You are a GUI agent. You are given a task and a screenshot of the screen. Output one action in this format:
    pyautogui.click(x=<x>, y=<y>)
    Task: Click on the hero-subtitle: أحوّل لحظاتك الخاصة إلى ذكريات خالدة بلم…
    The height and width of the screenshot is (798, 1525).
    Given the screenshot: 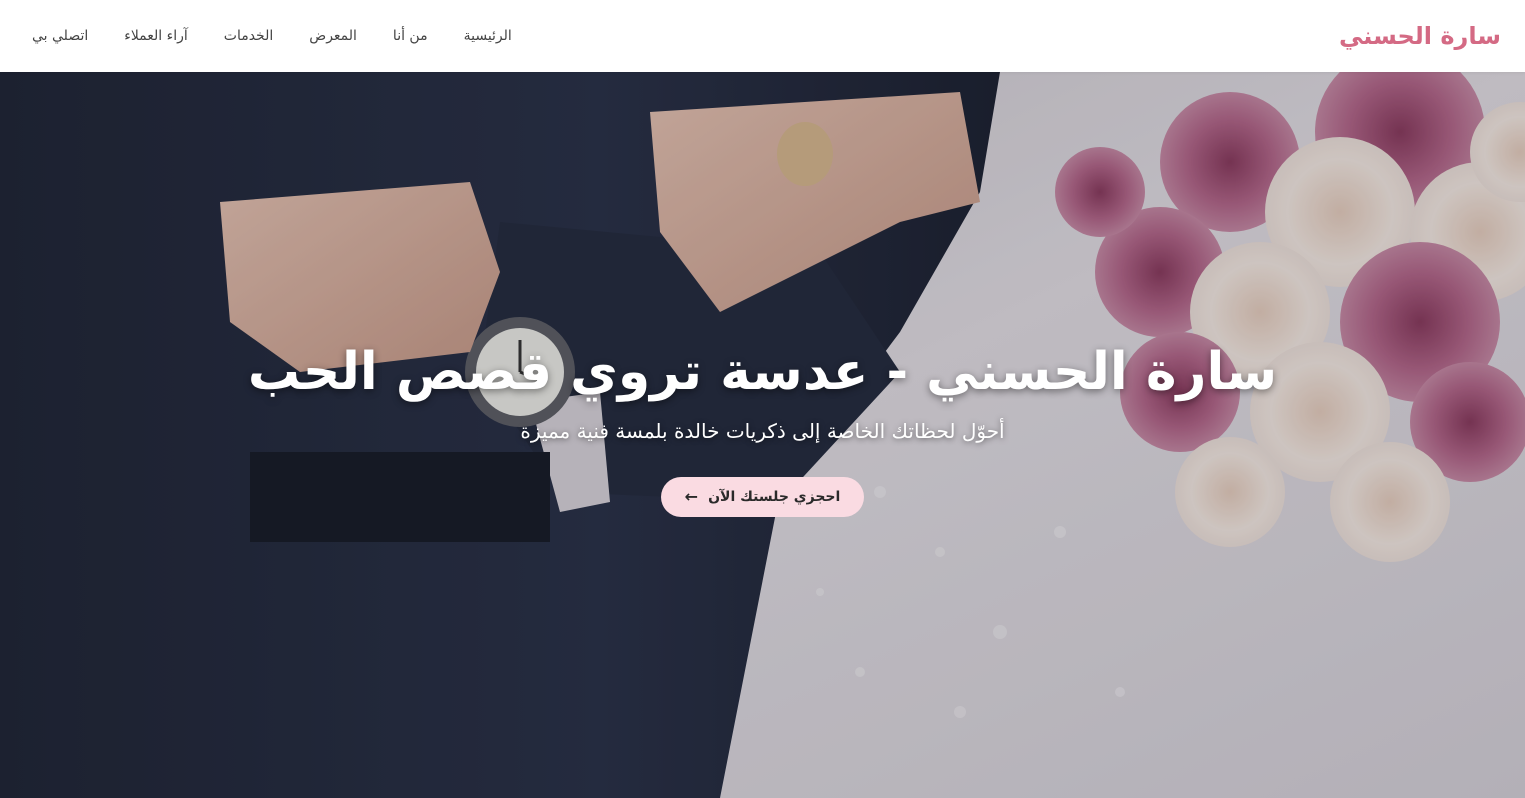 What is the action you would take?
    pyautogui.click(x=762, y=431)
    